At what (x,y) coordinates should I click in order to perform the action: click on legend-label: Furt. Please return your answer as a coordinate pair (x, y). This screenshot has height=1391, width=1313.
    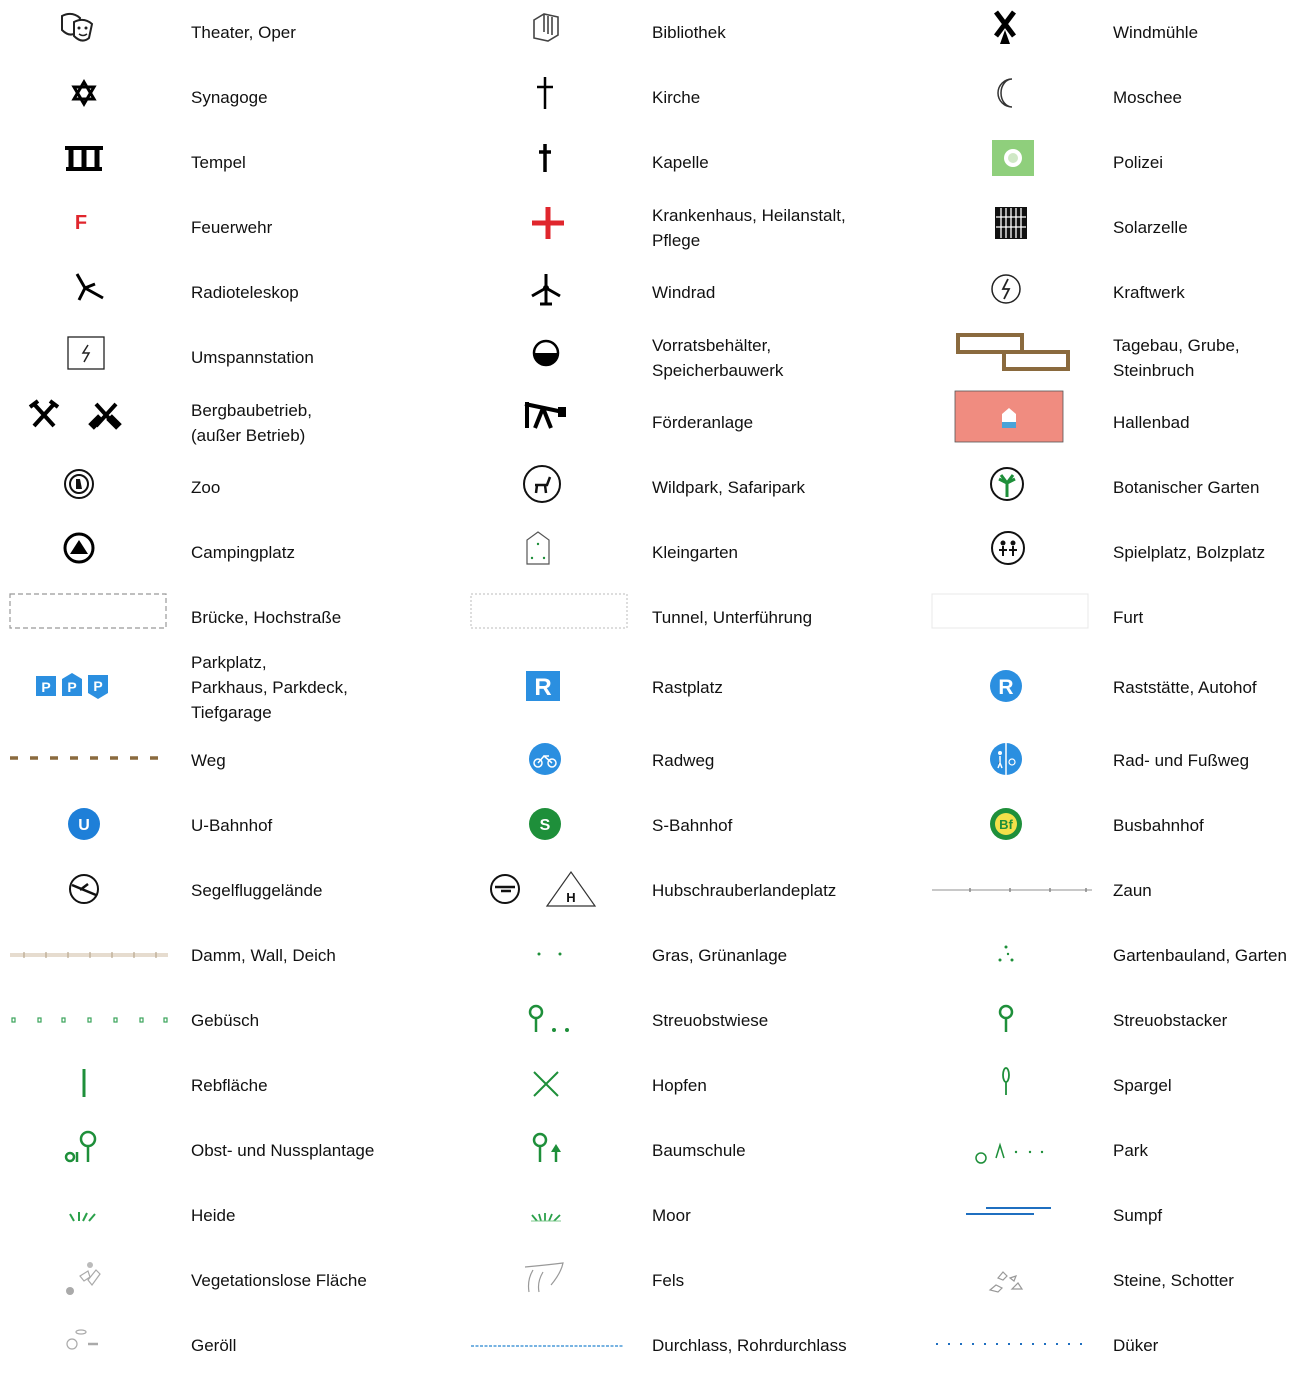
    Looking at the image, I should click on (1128, 617).